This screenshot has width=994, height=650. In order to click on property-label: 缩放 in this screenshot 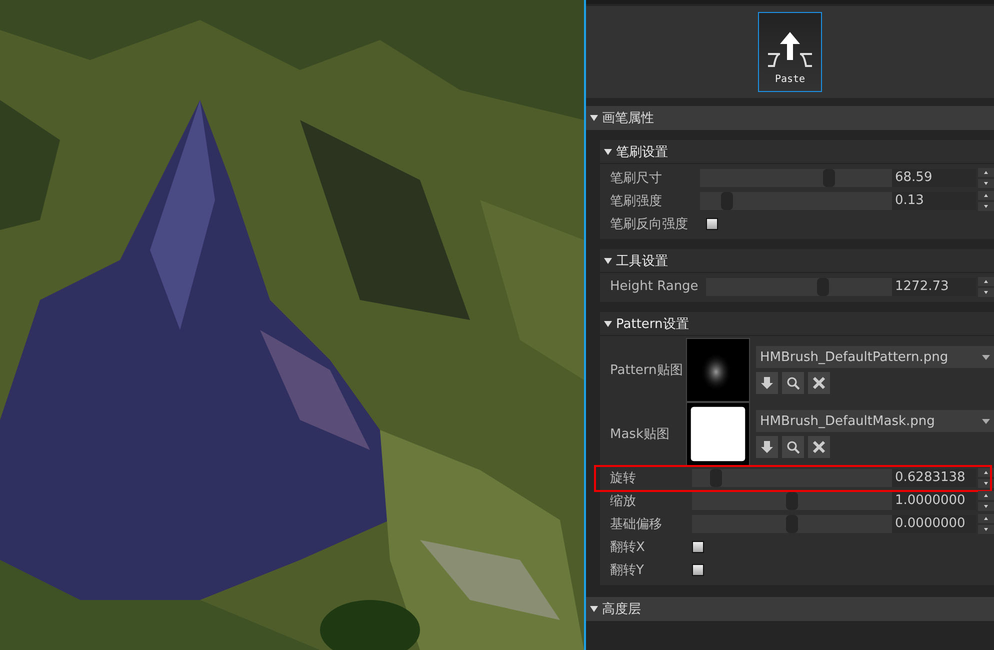, I will do `click(623, 501)`.